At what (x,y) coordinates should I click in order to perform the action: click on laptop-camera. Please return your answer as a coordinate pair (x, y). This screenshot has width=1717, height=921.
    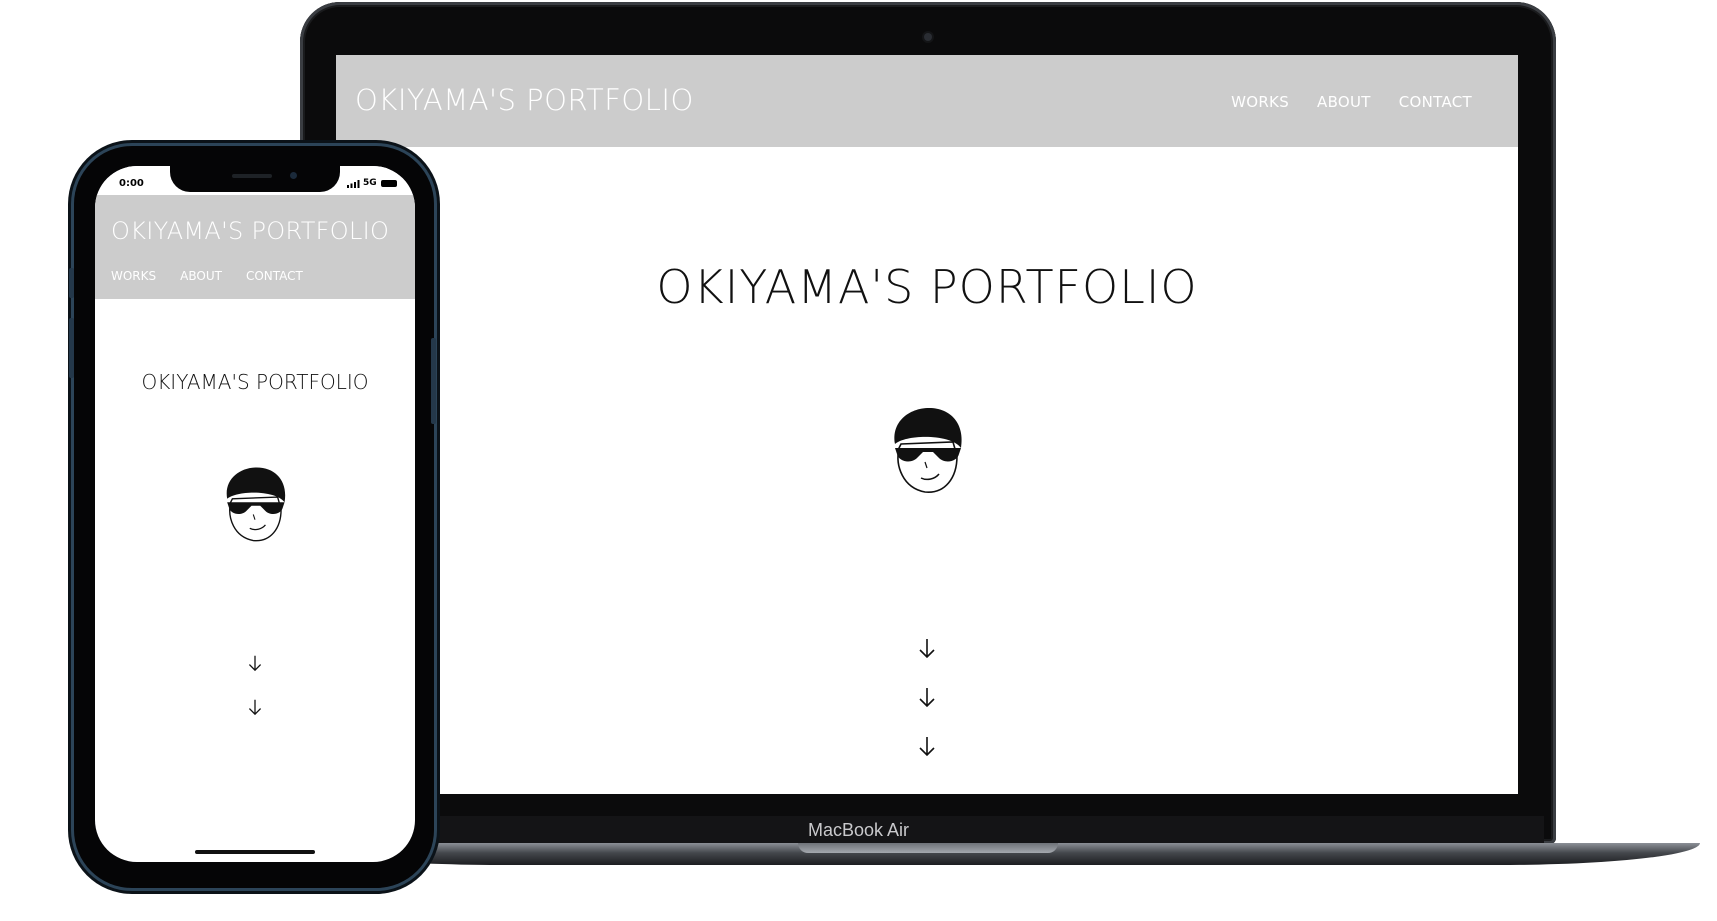
    Looking at the image, I should click on (928, 37).